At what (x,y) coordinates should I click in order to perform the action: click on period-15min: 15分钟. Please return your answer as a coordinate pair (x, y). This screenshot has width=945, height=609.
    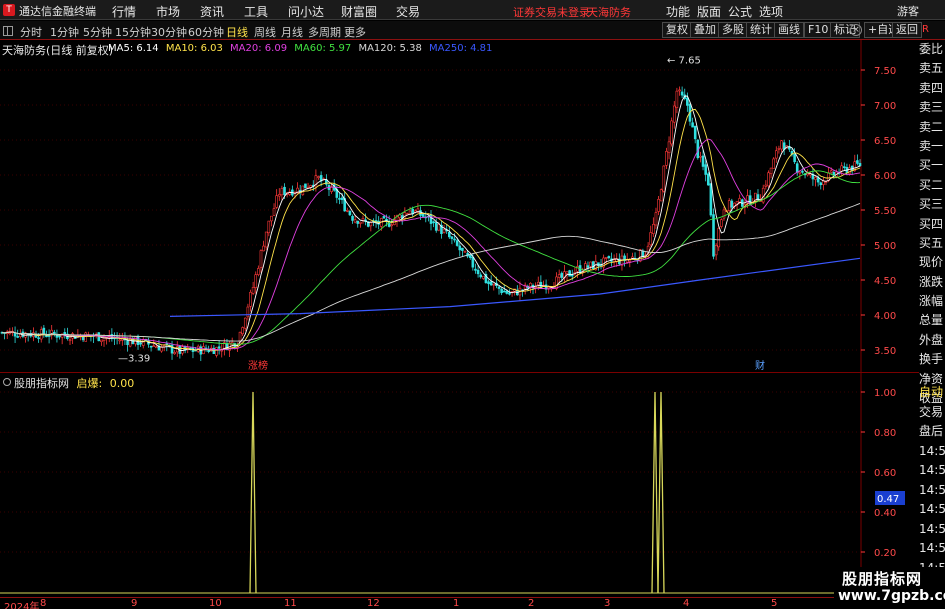
    Looking at the image, I should click on (133, 32).